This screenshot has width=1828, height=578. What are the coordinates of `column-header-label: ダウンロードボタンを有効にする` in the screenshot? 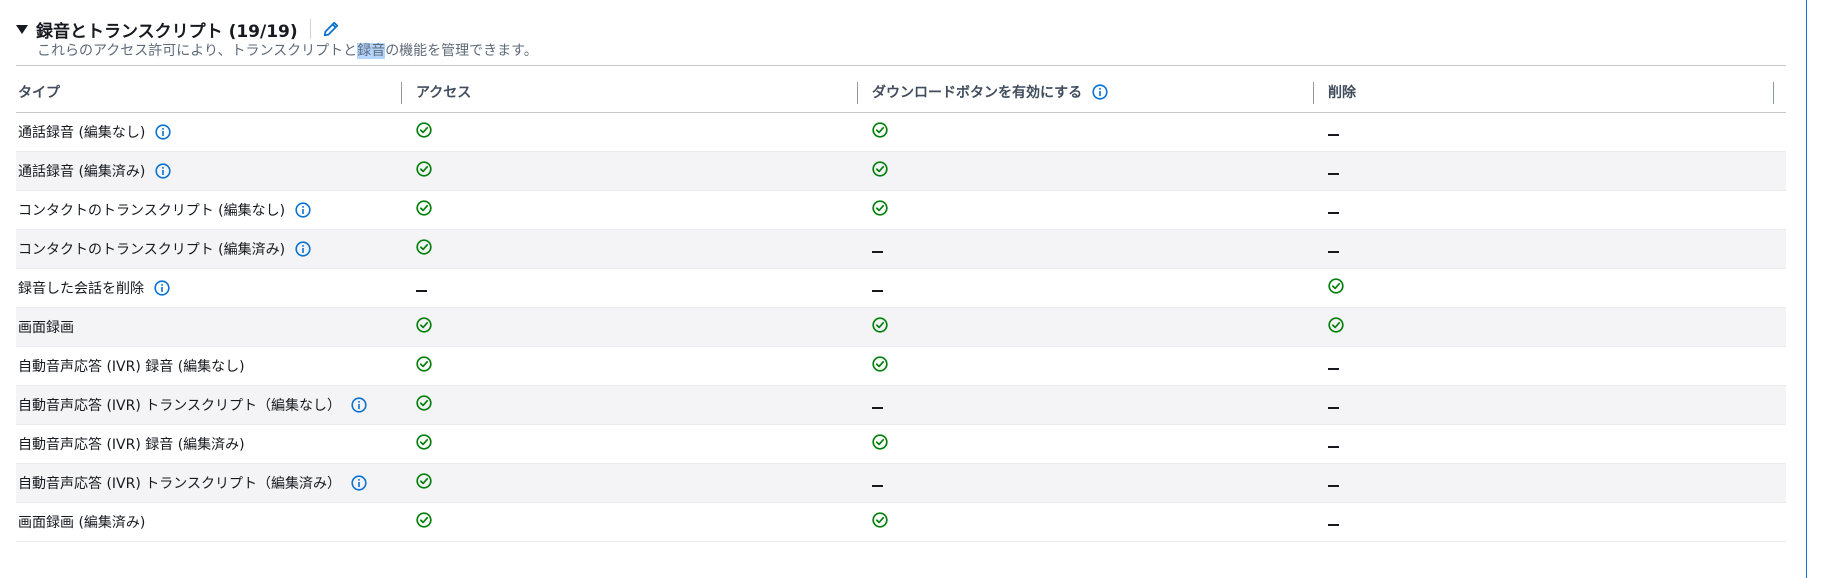 It's located at (977, 93).